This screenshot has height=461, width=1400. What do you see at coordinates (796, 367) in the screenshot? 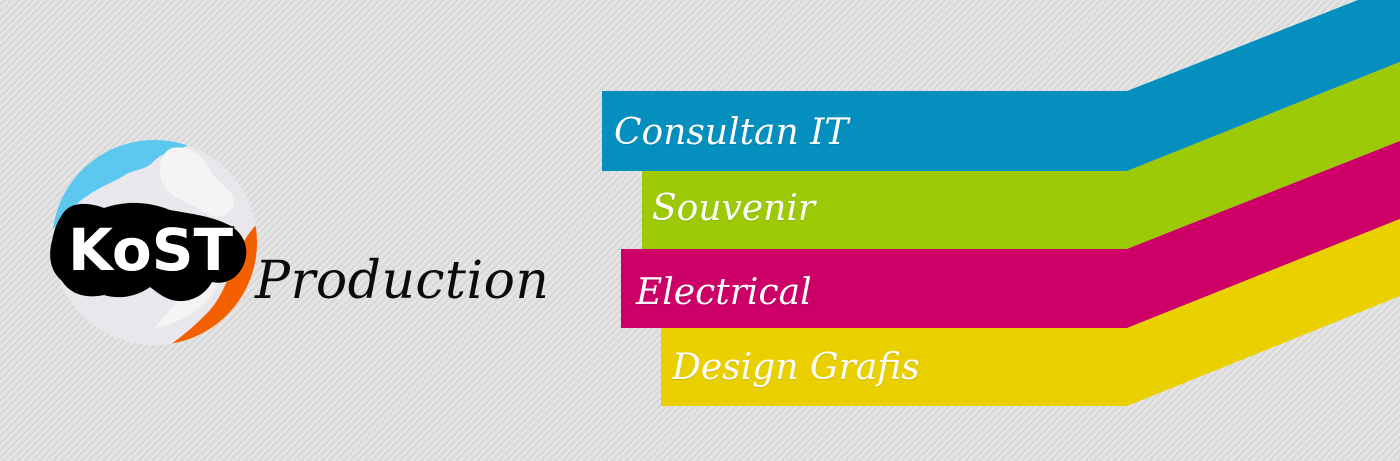
I see `service-label-design-grafis: Design Grafis` at bounding box center [796, 367].